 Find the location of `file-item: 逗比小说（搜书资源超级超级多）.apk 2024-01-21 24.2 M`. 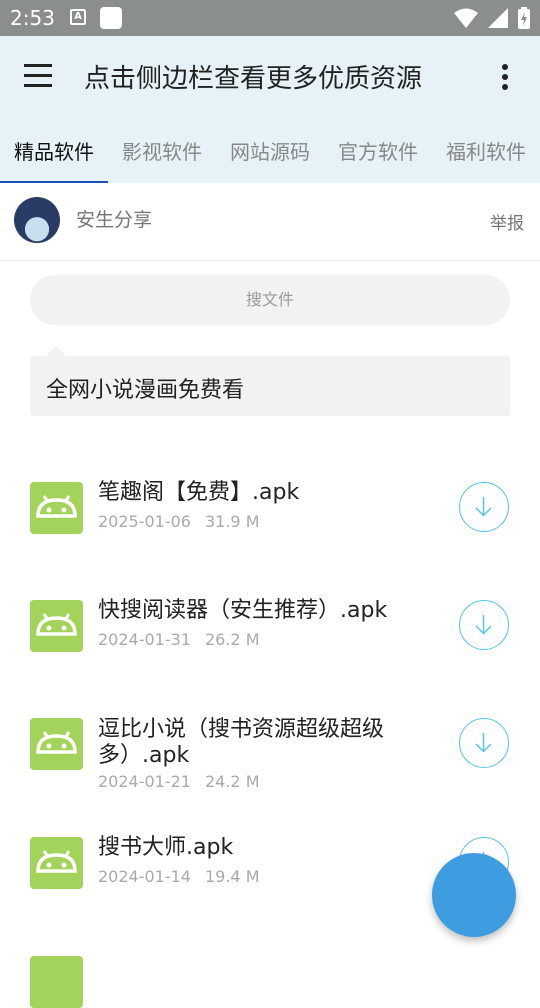

file-item: 逗比小说（搜书资源超级超级多）.apk 2024-01-21 24.2 M is located at coordinates (270, 756).